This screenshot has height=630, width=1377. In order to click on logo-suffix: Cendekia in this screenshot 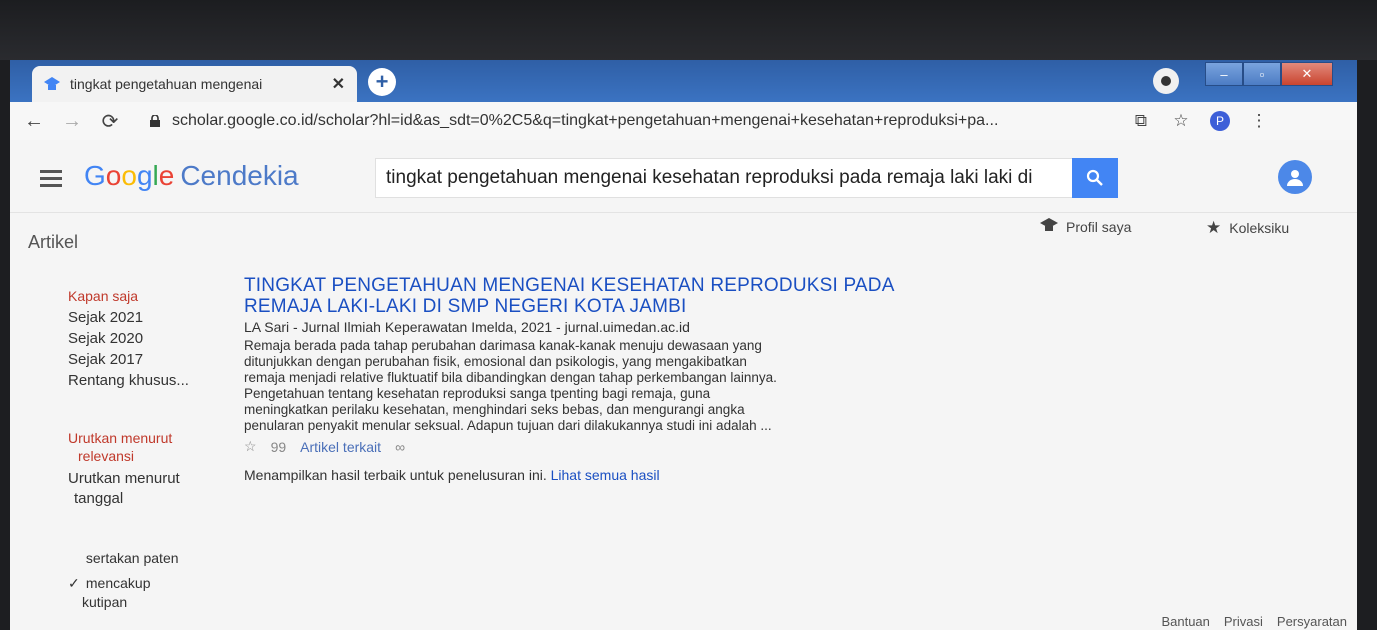, I will do `click(239, 175)`.